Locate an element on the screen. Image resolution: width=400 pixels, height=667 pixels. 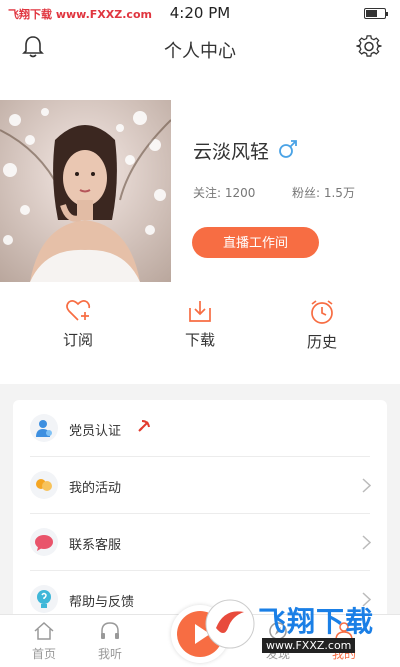
tab-label-home: 首页 is located at coordinates (43, 654).